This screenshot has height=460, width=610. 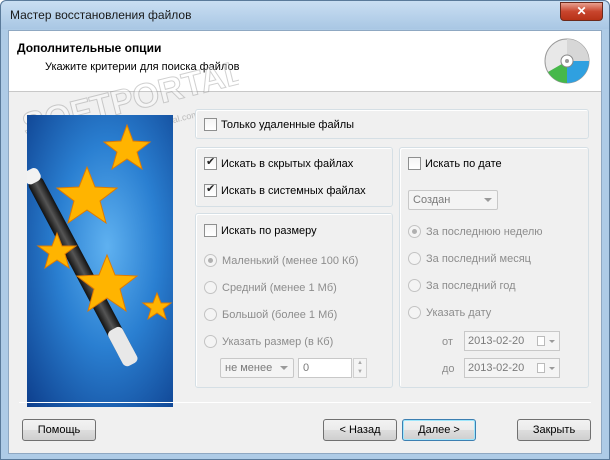 What do you see at coordinates (447, 342) in the screenshot?
I see `date-from-label: от` at bounding box center [447, 342].